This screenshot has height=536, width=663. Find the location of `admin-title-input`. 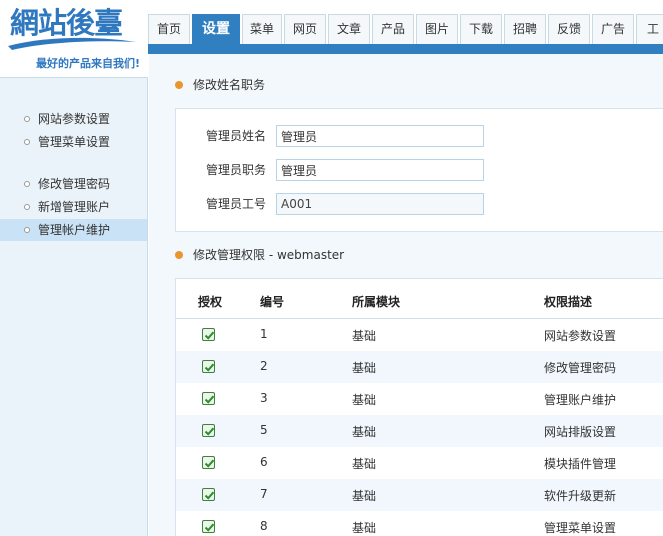

admin-title-input is located at coordinates (380, 170).